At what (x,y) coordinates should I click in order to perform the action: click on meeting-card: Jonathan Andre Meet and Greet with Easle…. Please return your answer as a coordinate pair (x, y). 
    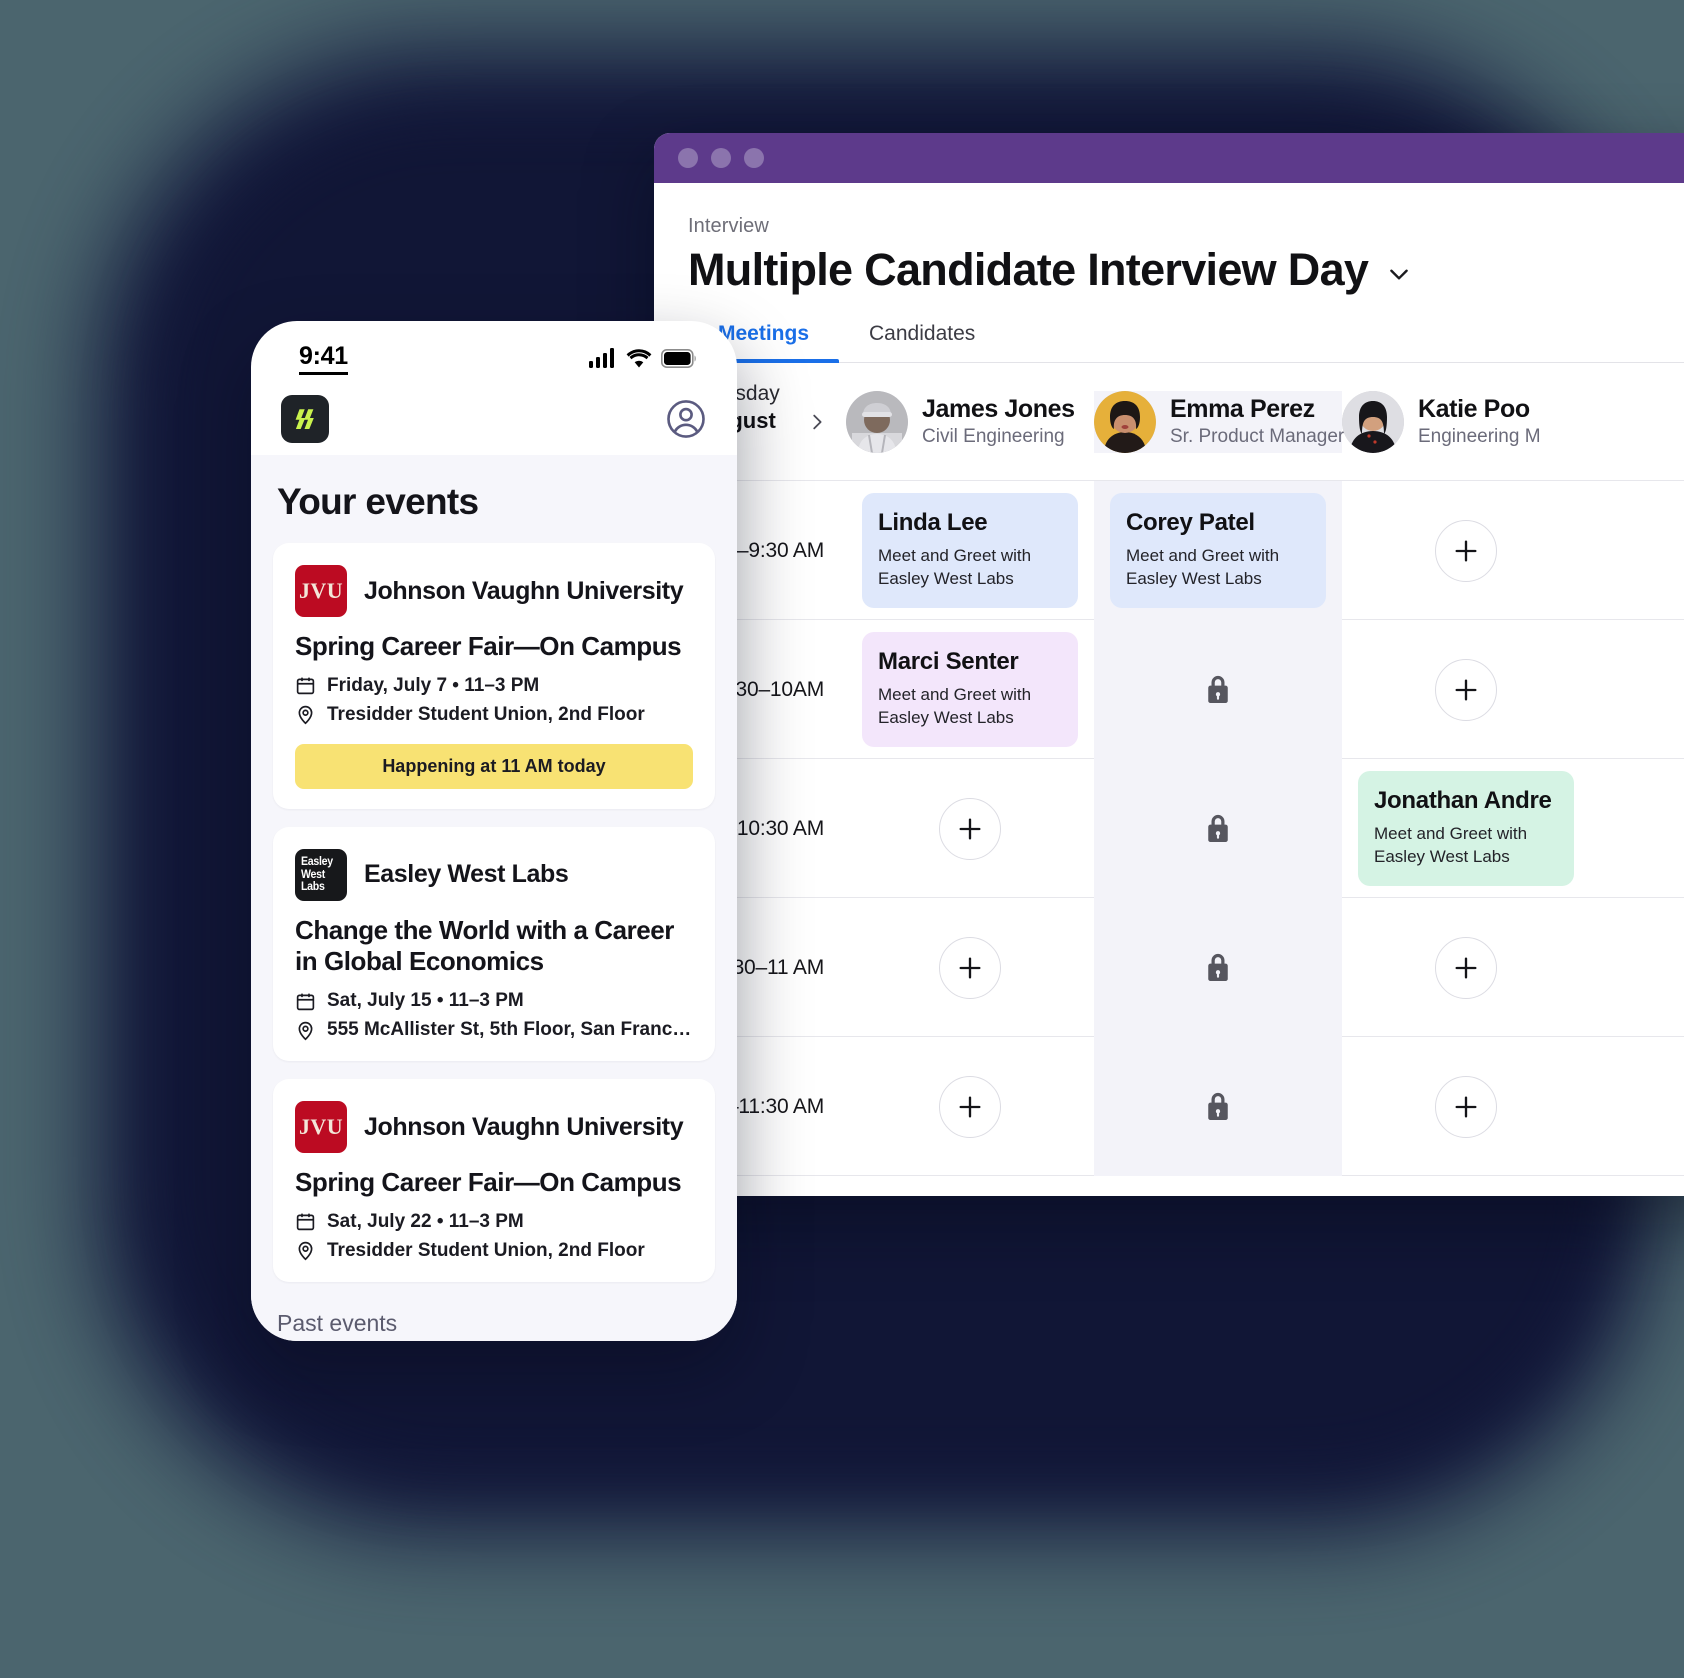
    Looking at the image, I should click on (1466, 828).